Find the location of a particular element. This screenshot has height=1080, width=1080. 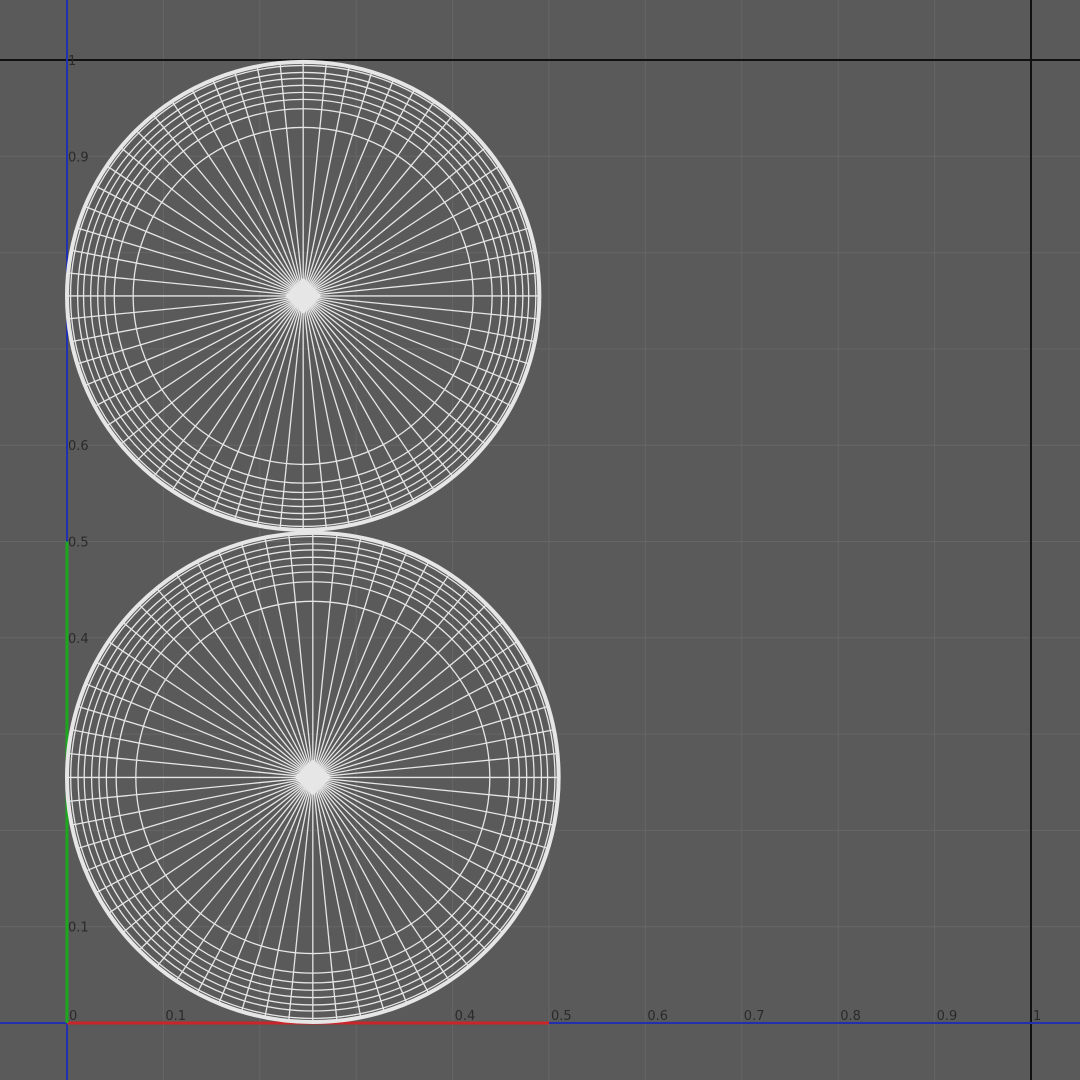

u-tick-label: 0.5 is located at coordinates (561, 1016).